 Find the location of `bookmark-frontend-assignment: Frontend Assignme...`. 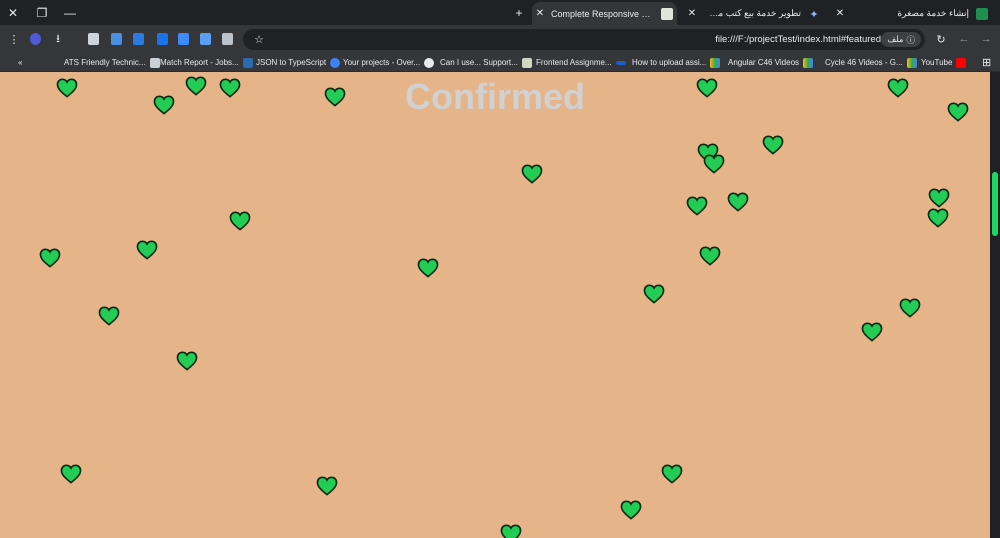

bookmark-frontend-assignment: Frontend Assignme... is located at coordinates (581, 62).